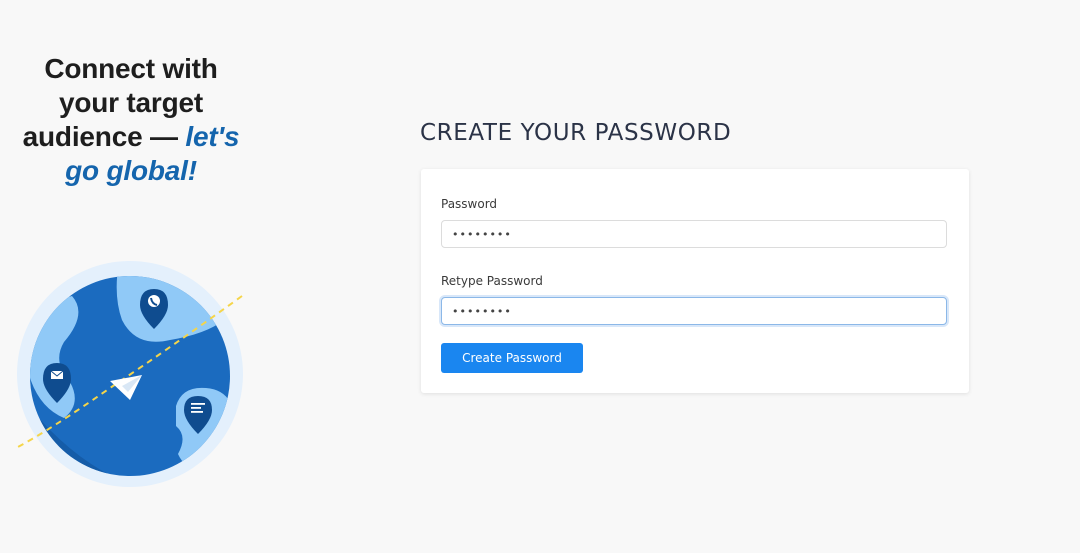 The image size is (1080, 553). I want to click on retype-password-label: Retype Password, so click(492, 281).